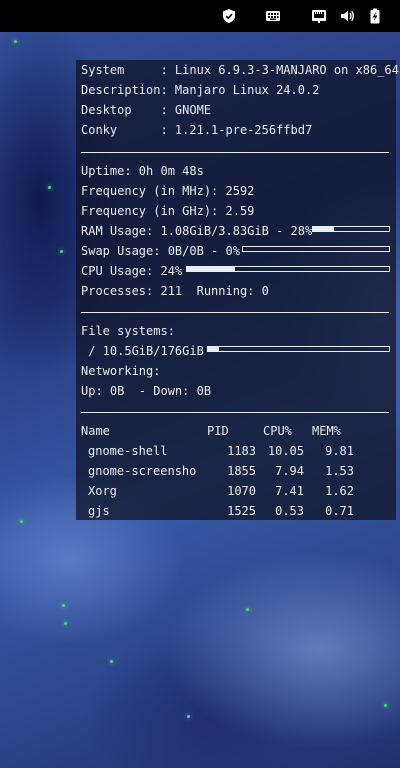 Image resolution: width=400 pixels, height=768 pixels. I want to click on frequency-ghz-text: Frequency (in GHz): 2.59, so click(168, 211).